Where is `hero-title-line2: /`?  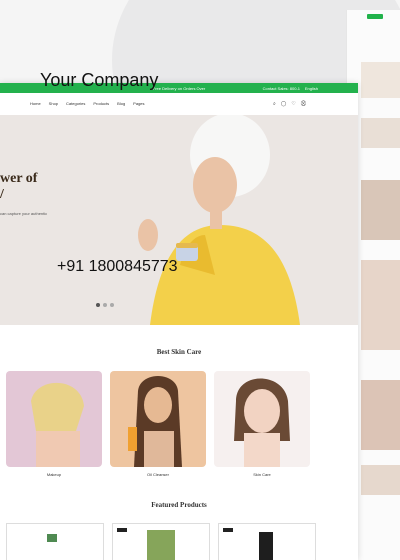 hero-title-line2: / is located at coordinates (2, 194).